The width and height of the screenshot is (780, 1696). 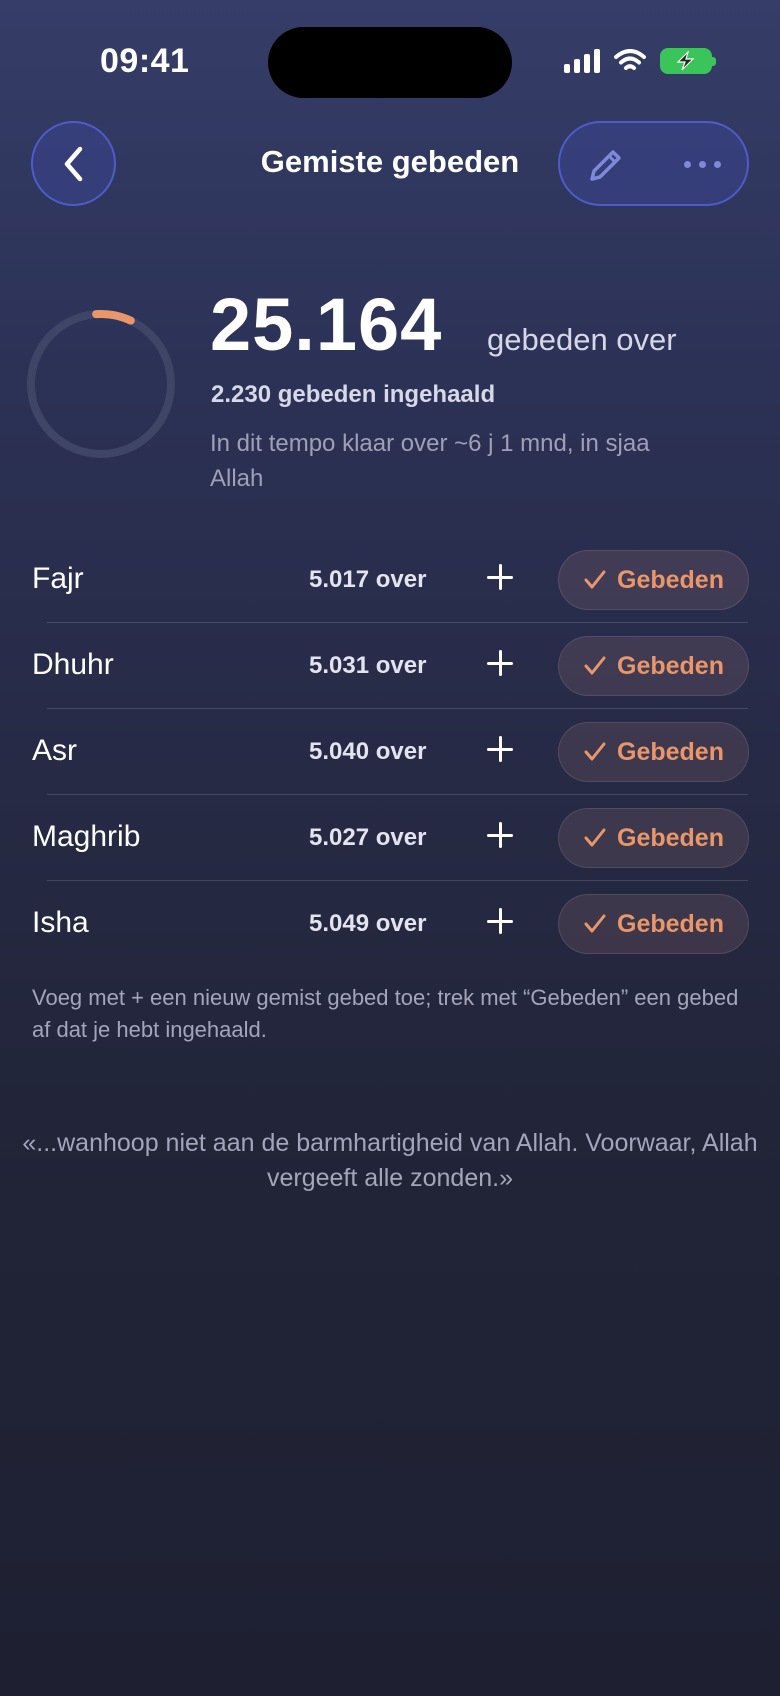 I want to click on progress-ring, so click(x=101, y=384).